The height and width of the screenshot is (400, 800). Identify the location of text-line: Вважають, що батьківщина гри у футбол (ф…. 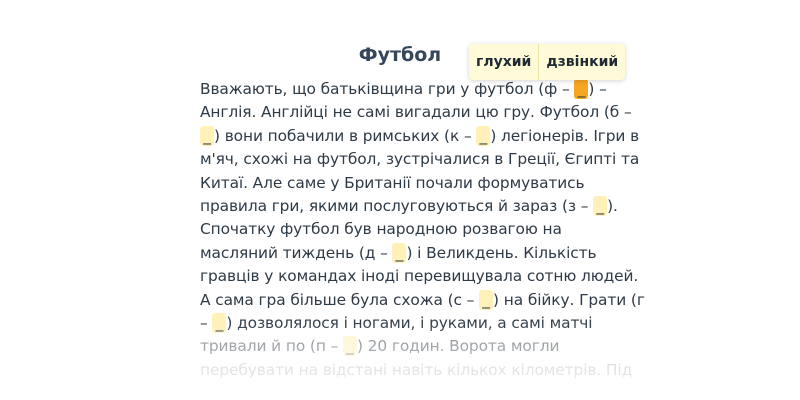
(405, 89).